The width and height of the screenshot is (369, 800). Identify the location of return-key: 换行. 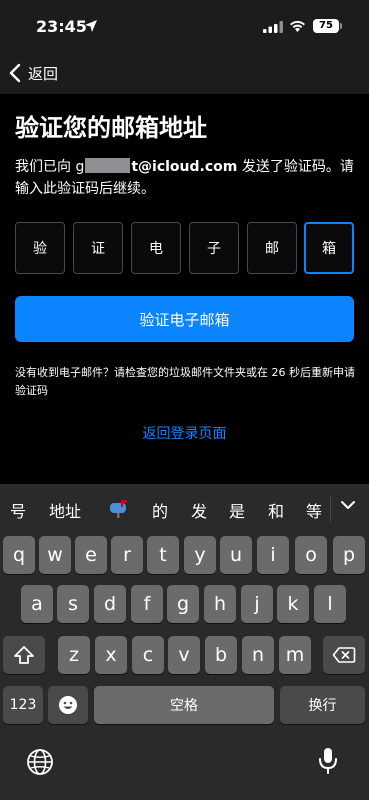
(322, 705).